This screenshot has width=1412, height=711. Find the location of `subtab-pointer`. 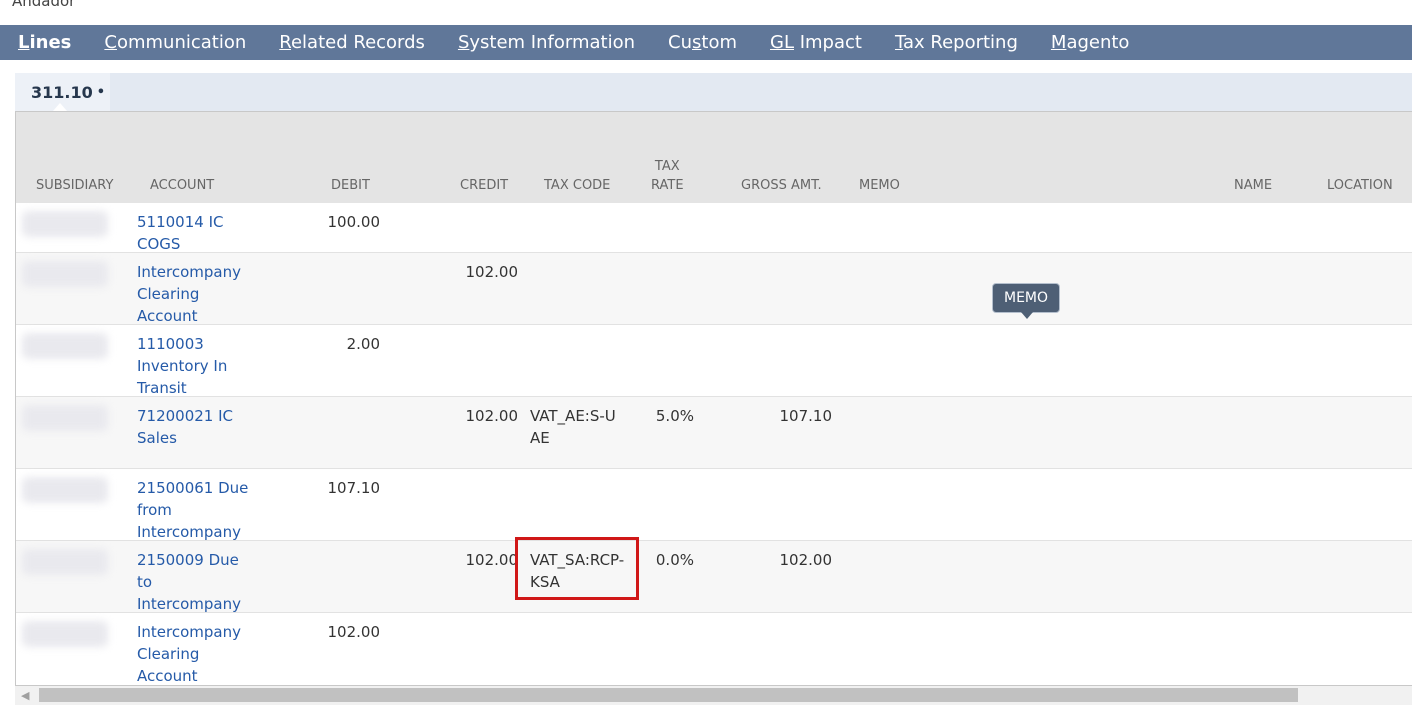

subtab-pointer is located at coordinates (60, 107).